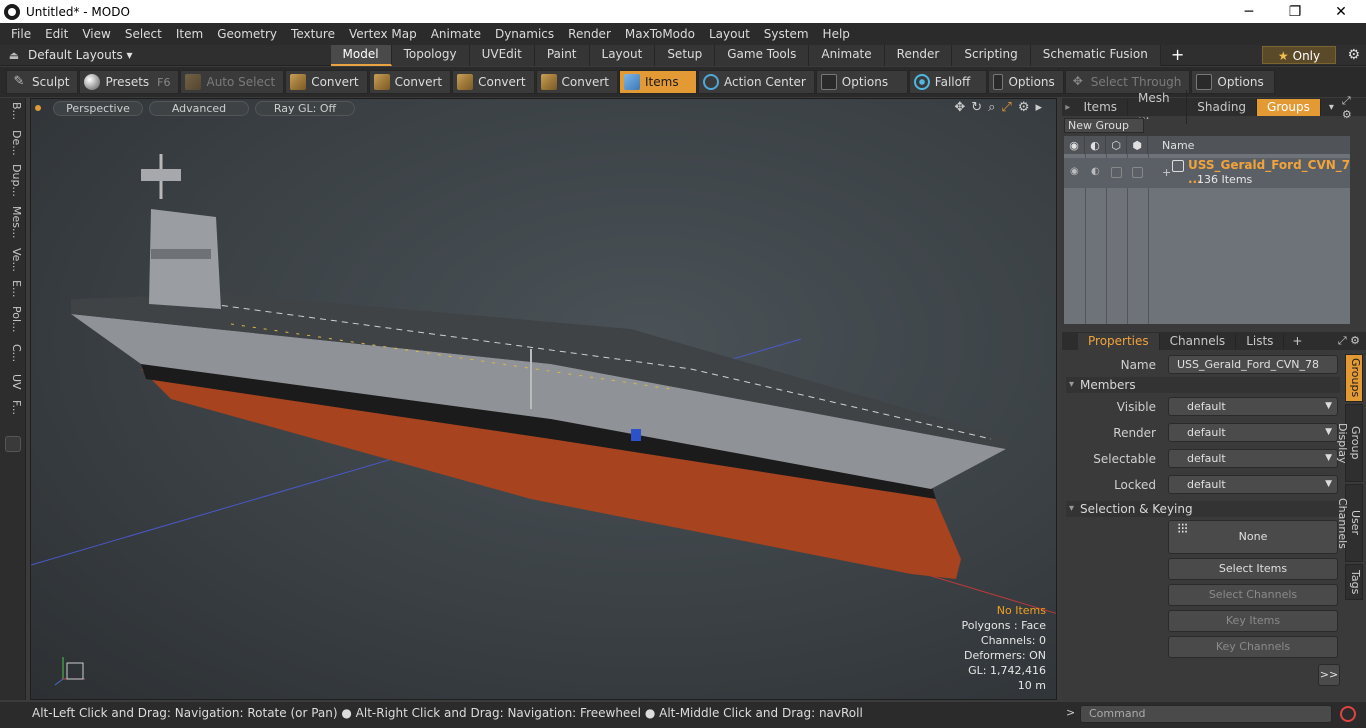 This screenshot has height=728, width=1366. What do you see at coordinates (21, 34) in the screenshot?
I see `menu-file: File` at bounding box center [21, 34].